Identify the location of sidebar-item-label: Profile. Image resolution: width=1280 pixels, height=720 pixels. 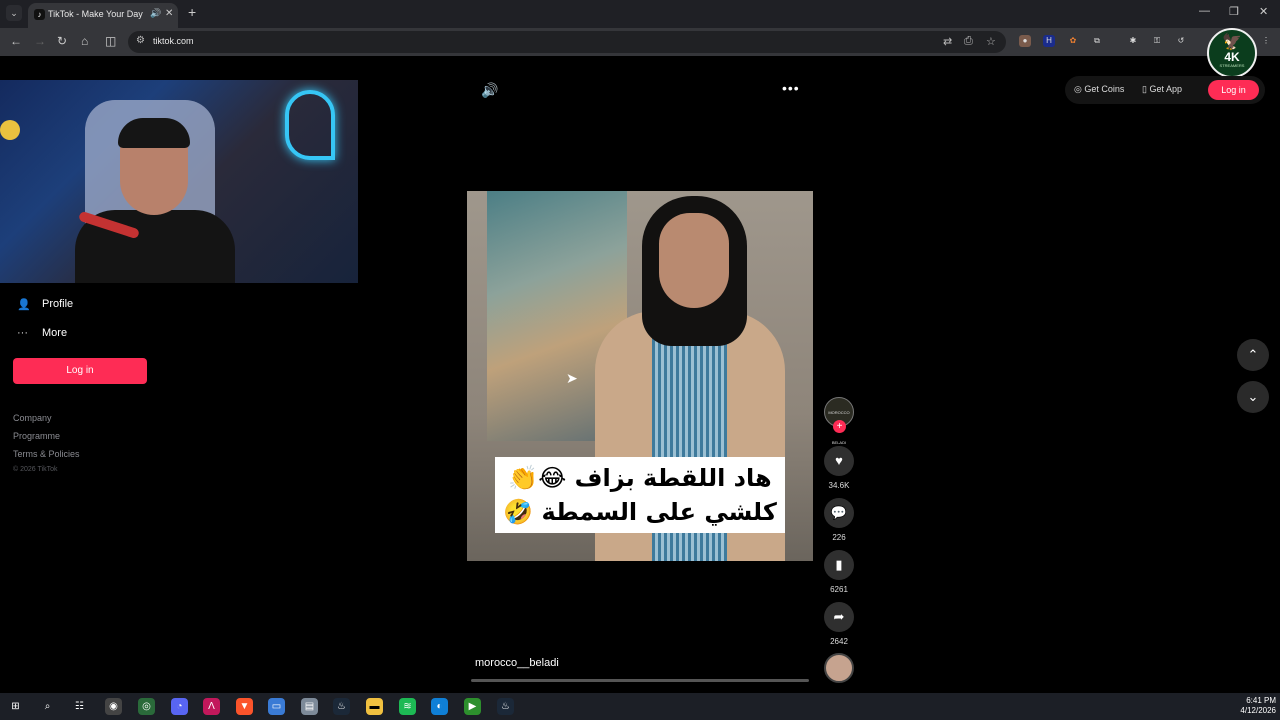
(58, 304).